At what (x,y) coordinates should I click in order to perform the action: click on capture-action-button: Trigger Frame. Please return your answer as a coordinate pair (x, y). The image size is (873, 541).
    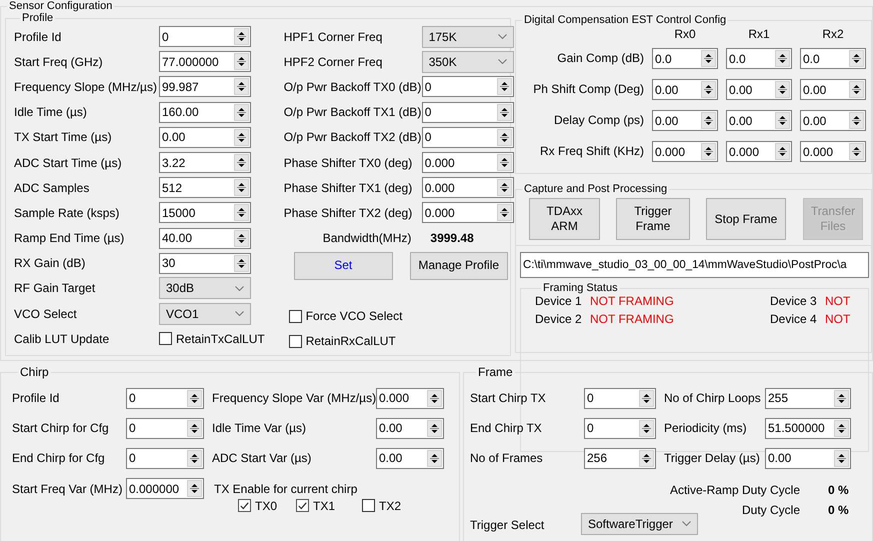
    Looking at the image, I should click on (653, 219).